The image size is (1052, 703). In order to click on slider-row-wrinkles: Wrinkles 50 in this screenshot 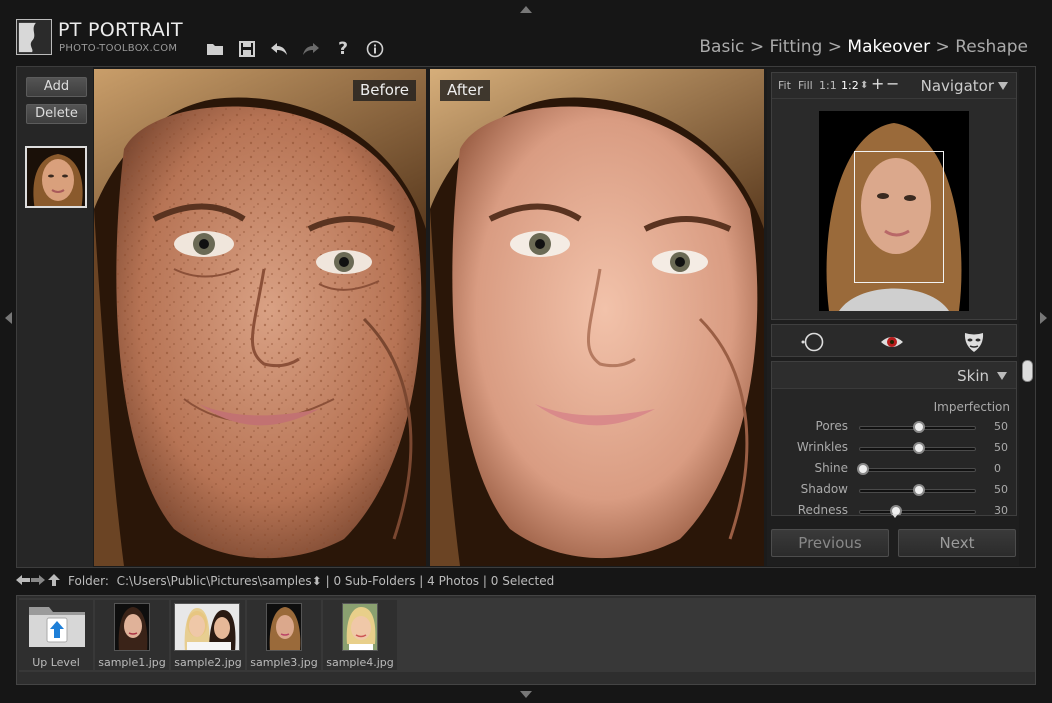, I will do `click(894, 449)`.